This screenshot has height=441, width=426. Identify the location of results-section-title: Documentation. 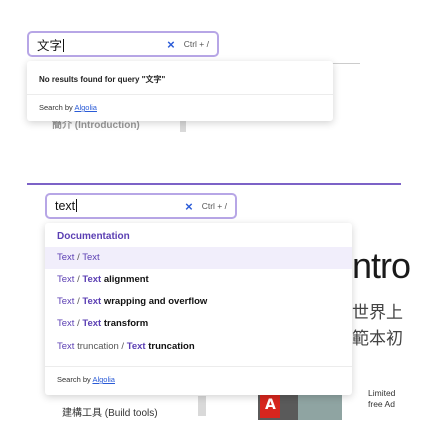
(93, 236).